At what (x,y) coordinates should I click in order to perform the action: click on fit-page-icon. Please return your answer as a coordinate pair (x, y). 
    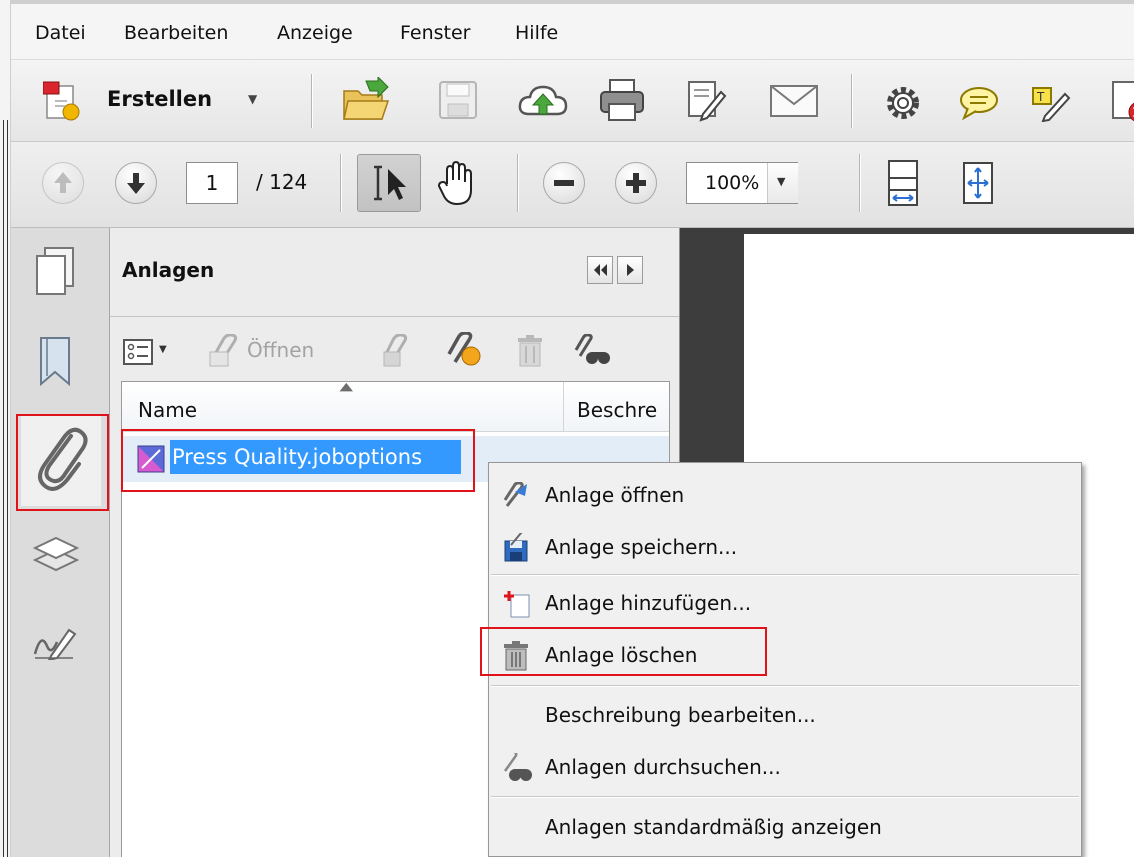
    Looking at the image, I should click on (978, 183).